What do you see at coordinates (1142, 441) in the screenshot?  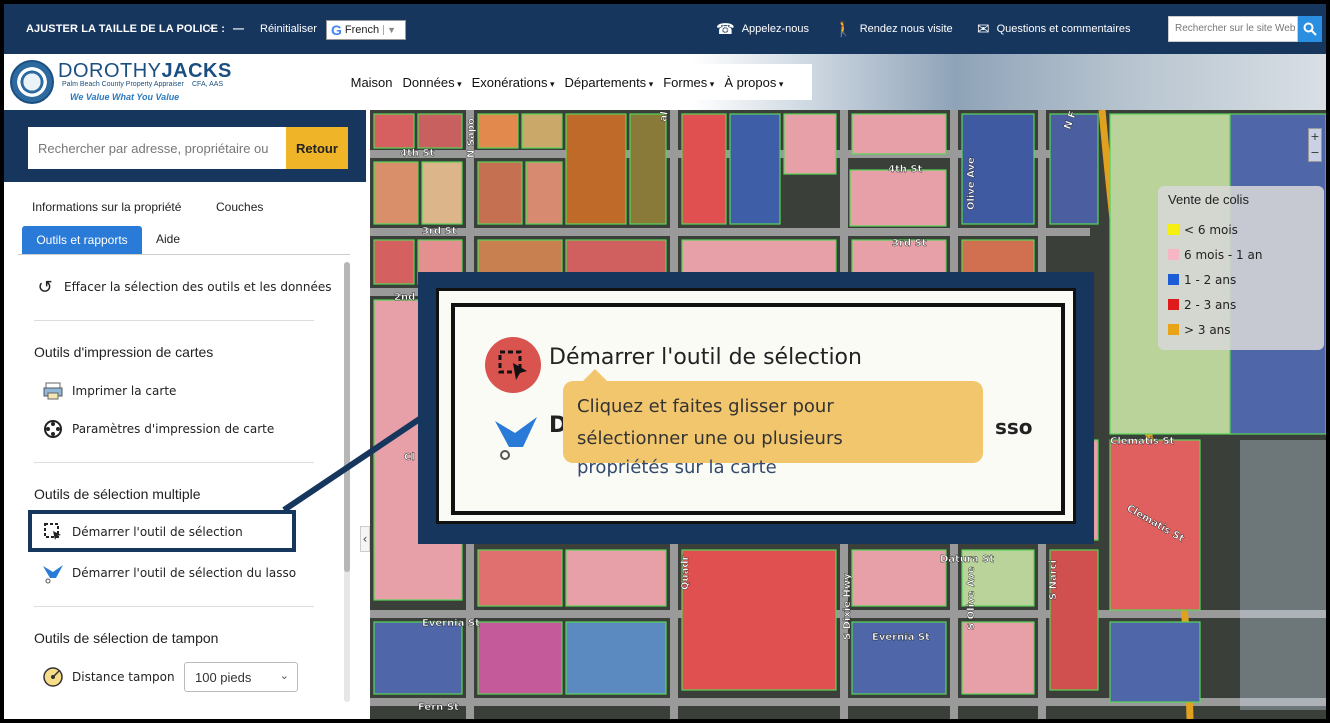 I see `map-street-label: Clematis St` at bounding box center [1142, 441].